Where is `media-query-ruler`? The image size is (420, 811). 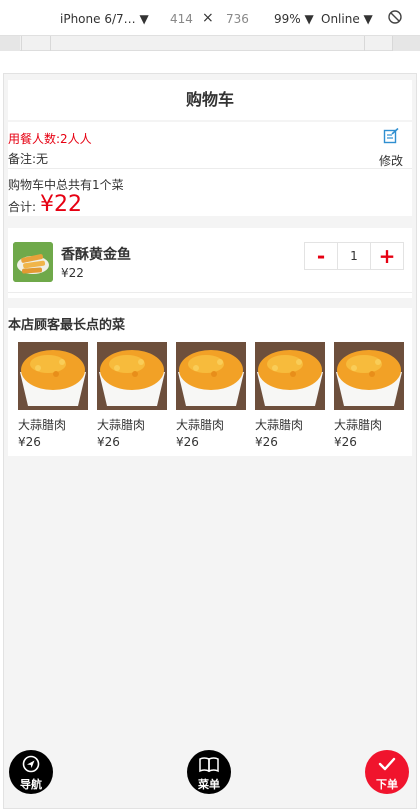 media-query-ruler is located at coordinates (210, 43).